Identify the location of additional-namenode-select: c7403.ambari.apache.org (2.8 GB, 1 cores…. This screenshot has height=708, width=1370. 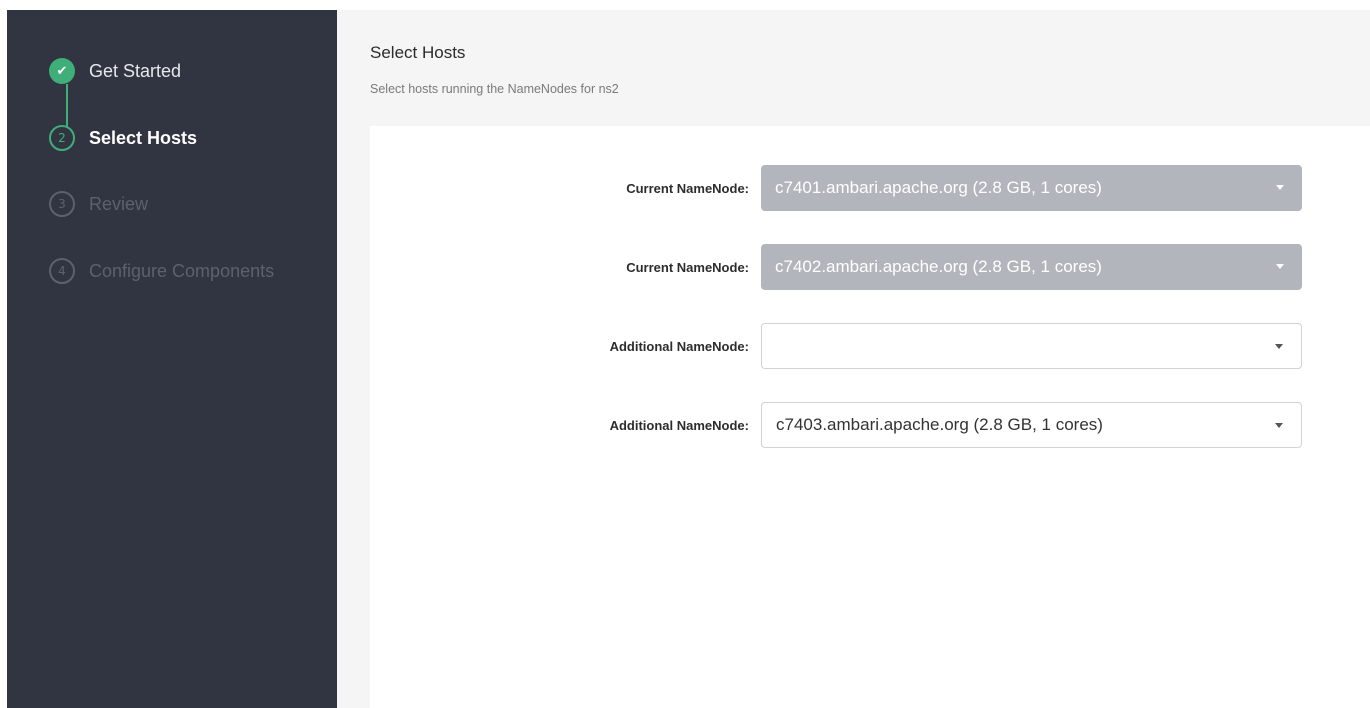
(1031, 425).